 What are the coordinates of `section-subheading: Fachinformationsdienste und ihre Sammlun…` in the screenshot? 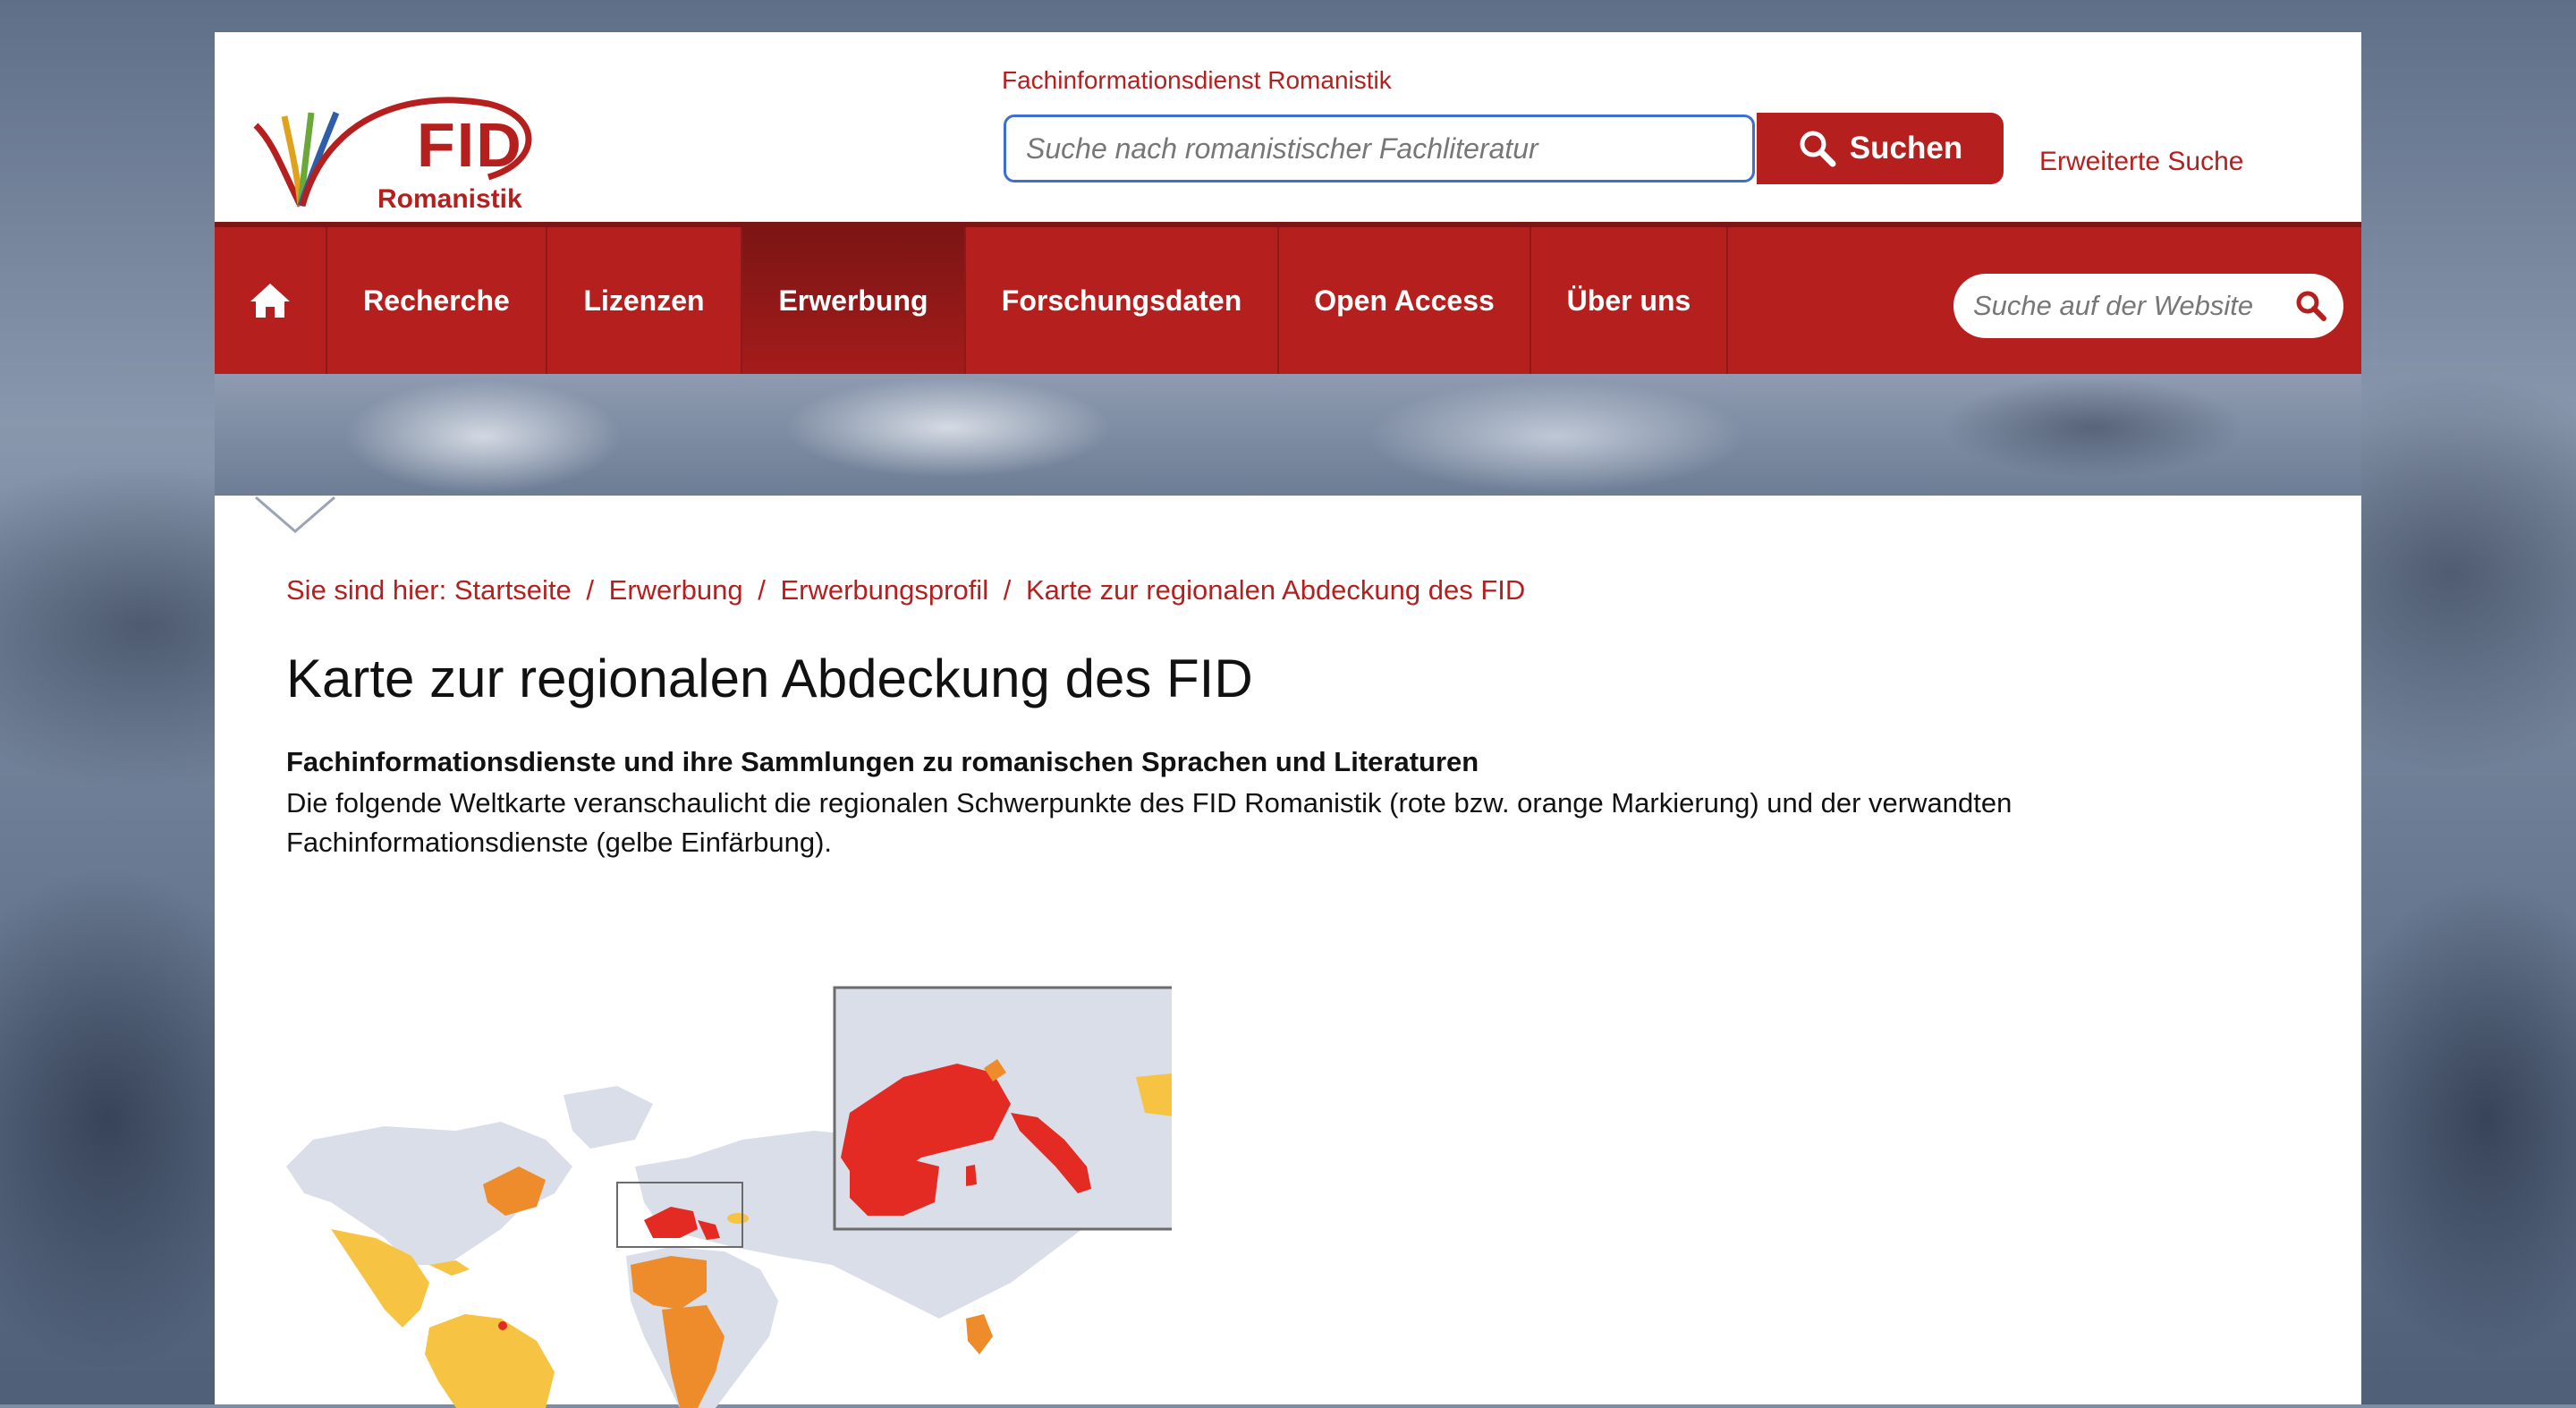 It's located at (882, 761).